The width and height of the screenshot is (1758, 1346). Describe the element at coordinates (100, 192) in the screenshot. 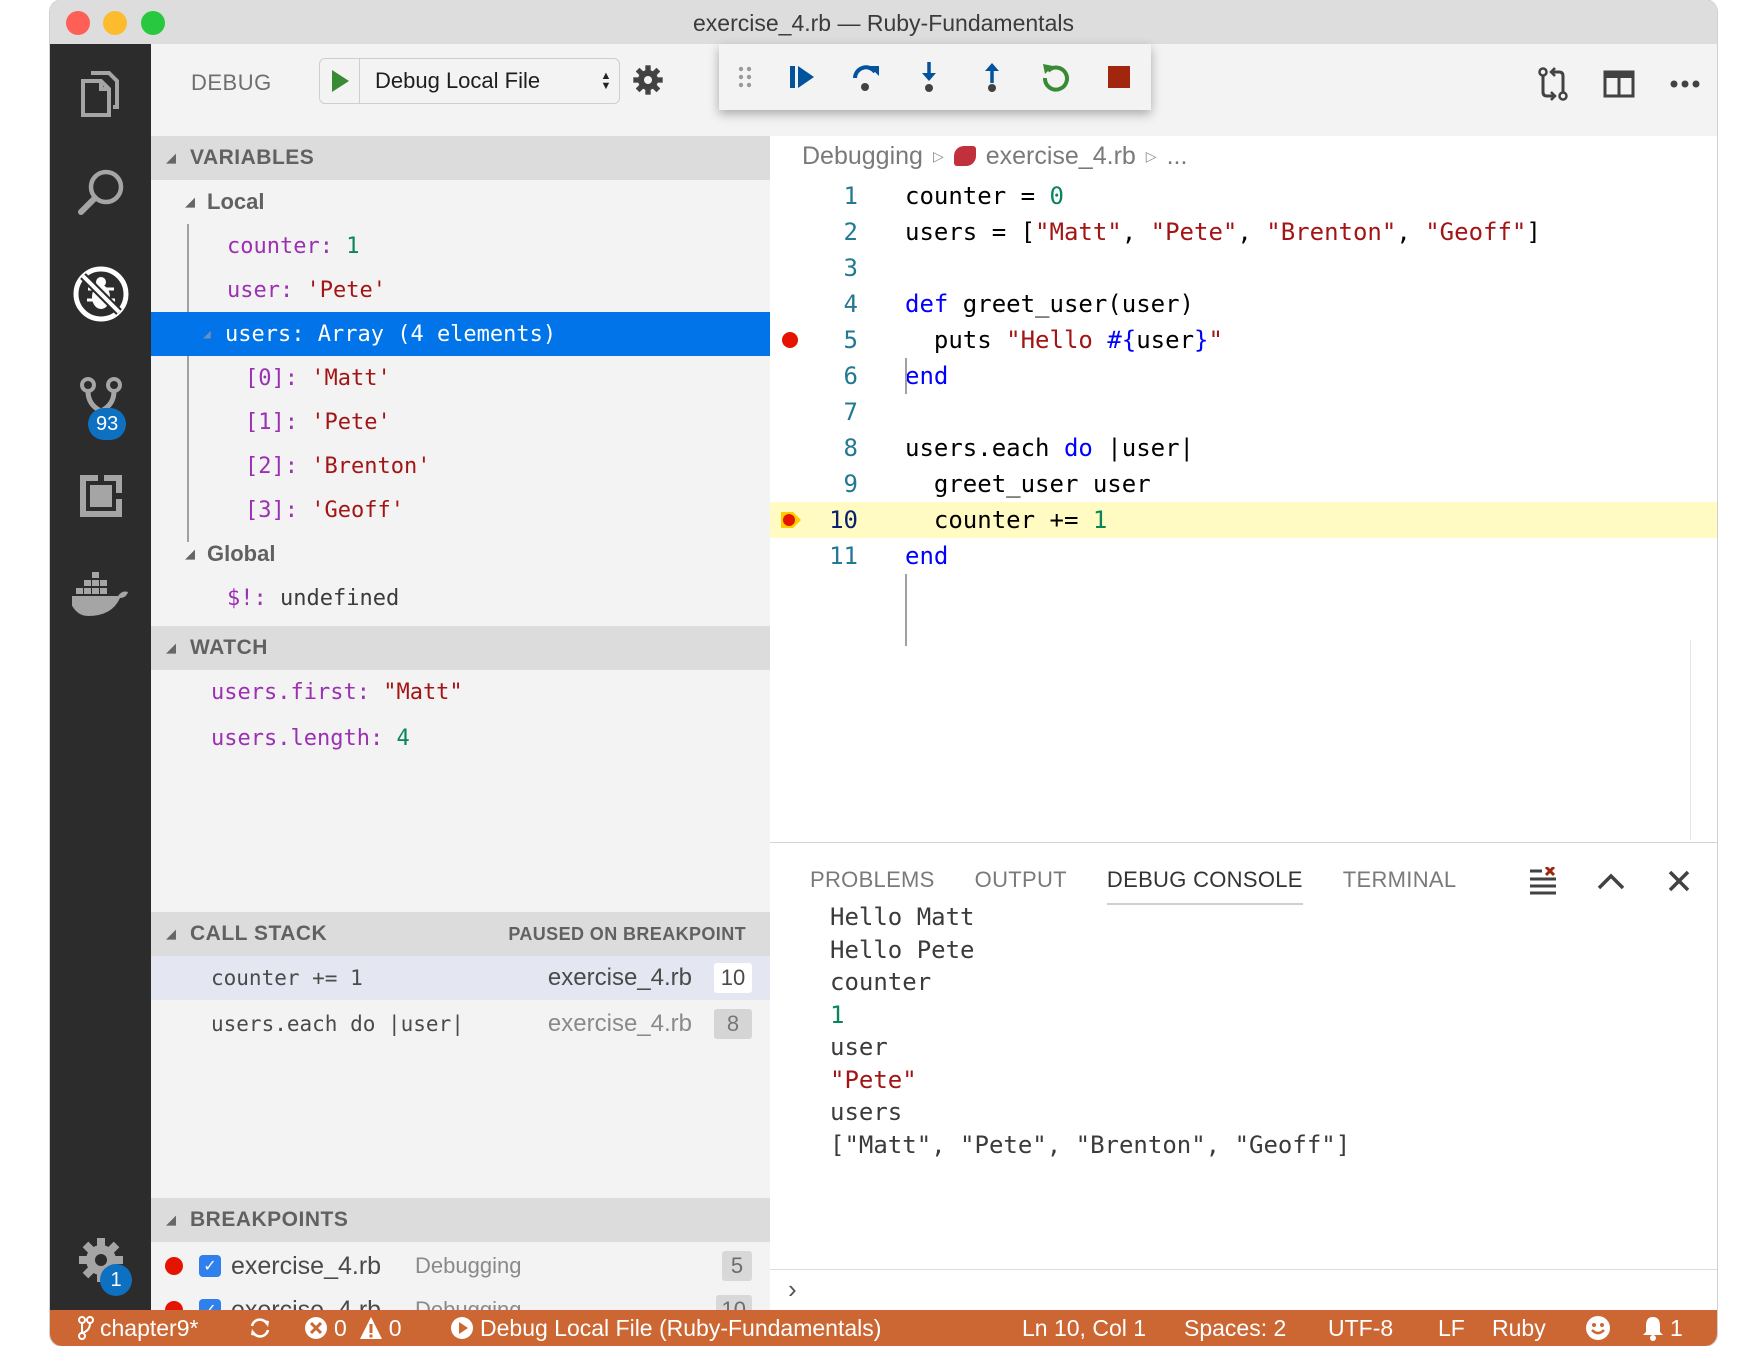

I see `activity-search` at that location.